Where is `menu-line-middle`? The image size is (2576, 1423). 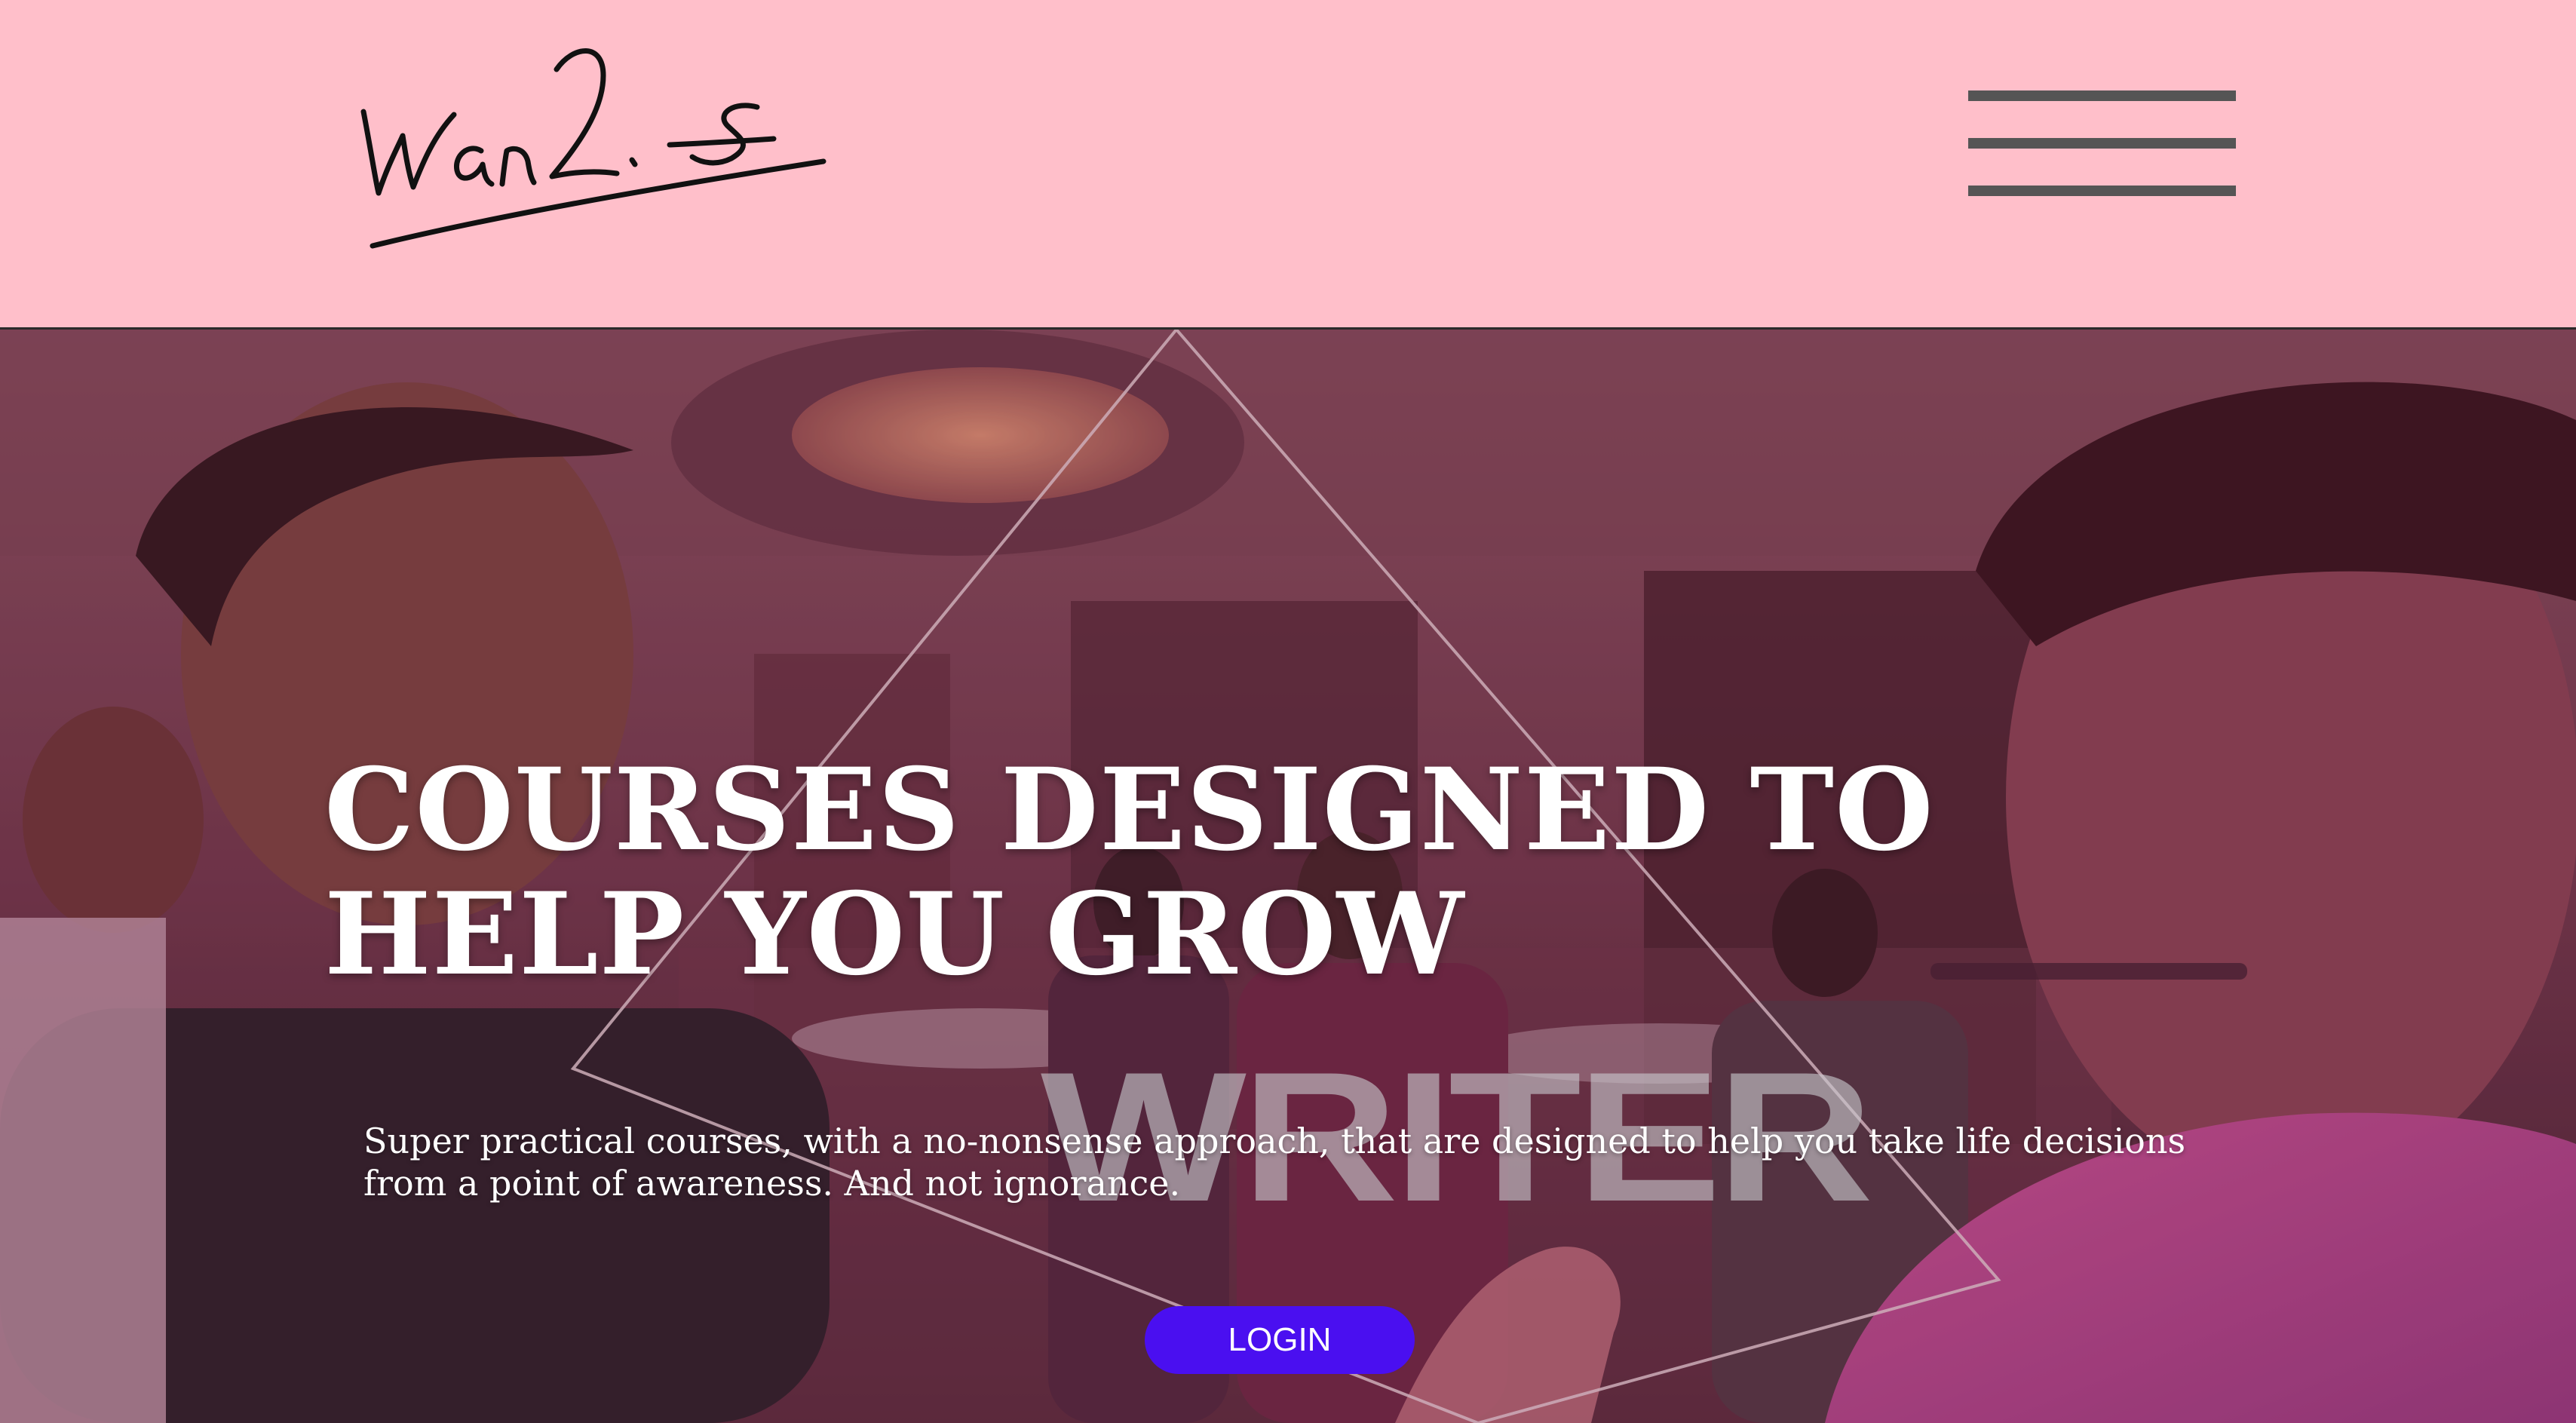 menu-line-middle is located at coordinates (2102, 143).